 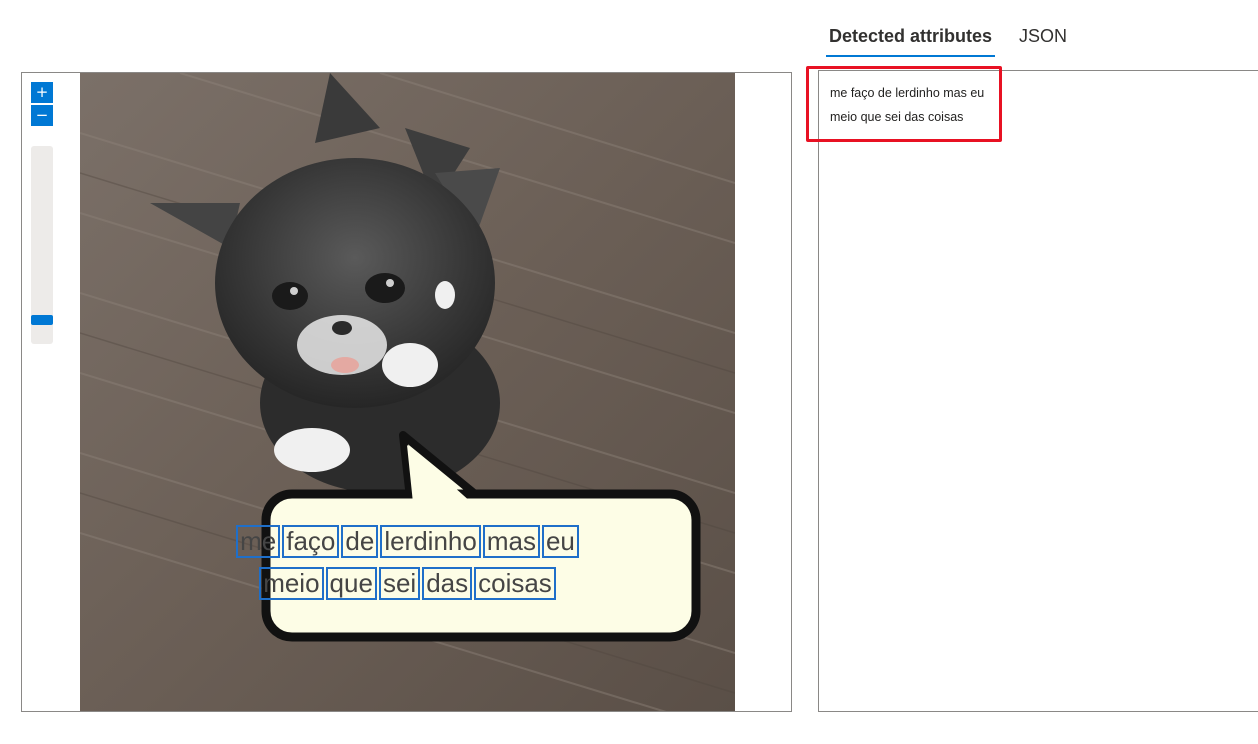 I want to click on ocr-word-box: de, so click(x=360, y=541).